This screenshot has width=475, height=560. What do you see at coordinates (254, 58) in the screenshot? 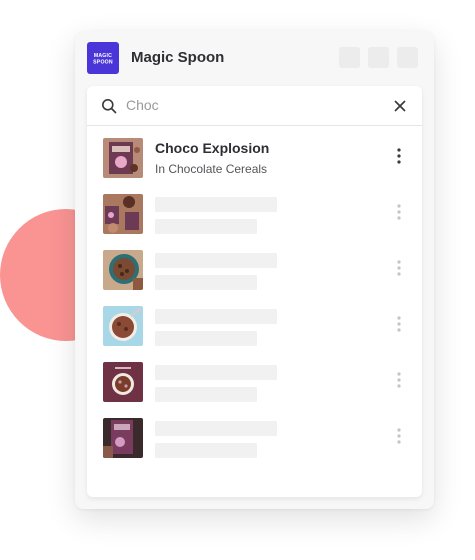
I see `app-header: MAGIC SPOON Magic Spoon` at bounding box center [254, 58].